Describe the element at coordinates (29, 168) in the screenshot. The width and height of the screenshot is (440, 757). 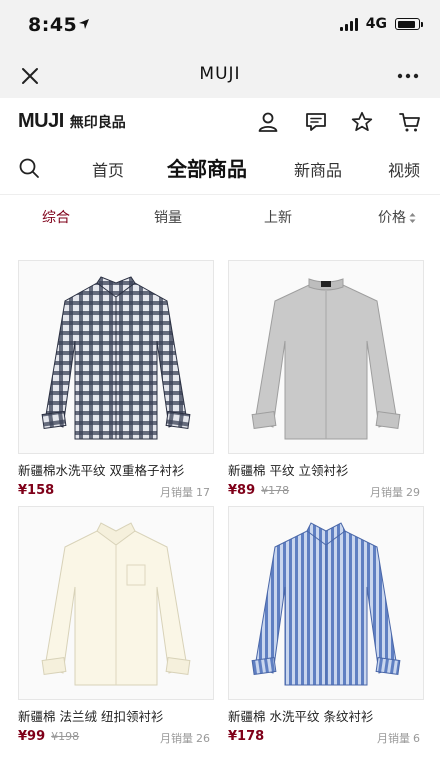
I see `search-icon` at that location.